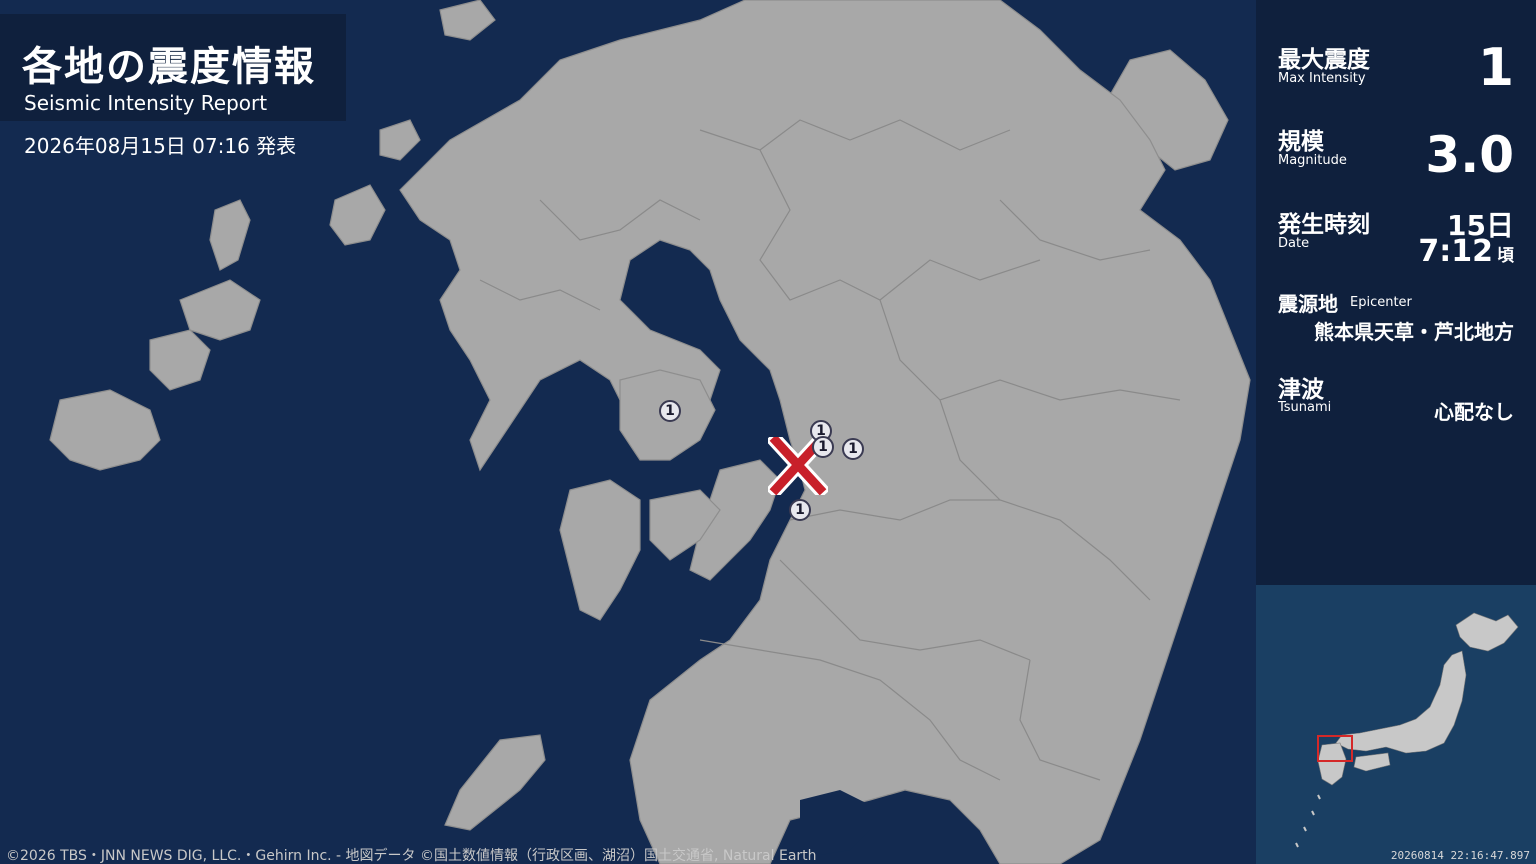  Describe the element at coordinates (1312, 160) in the screenshot. I see `magnitude-label-en: Magnitude` at that location.